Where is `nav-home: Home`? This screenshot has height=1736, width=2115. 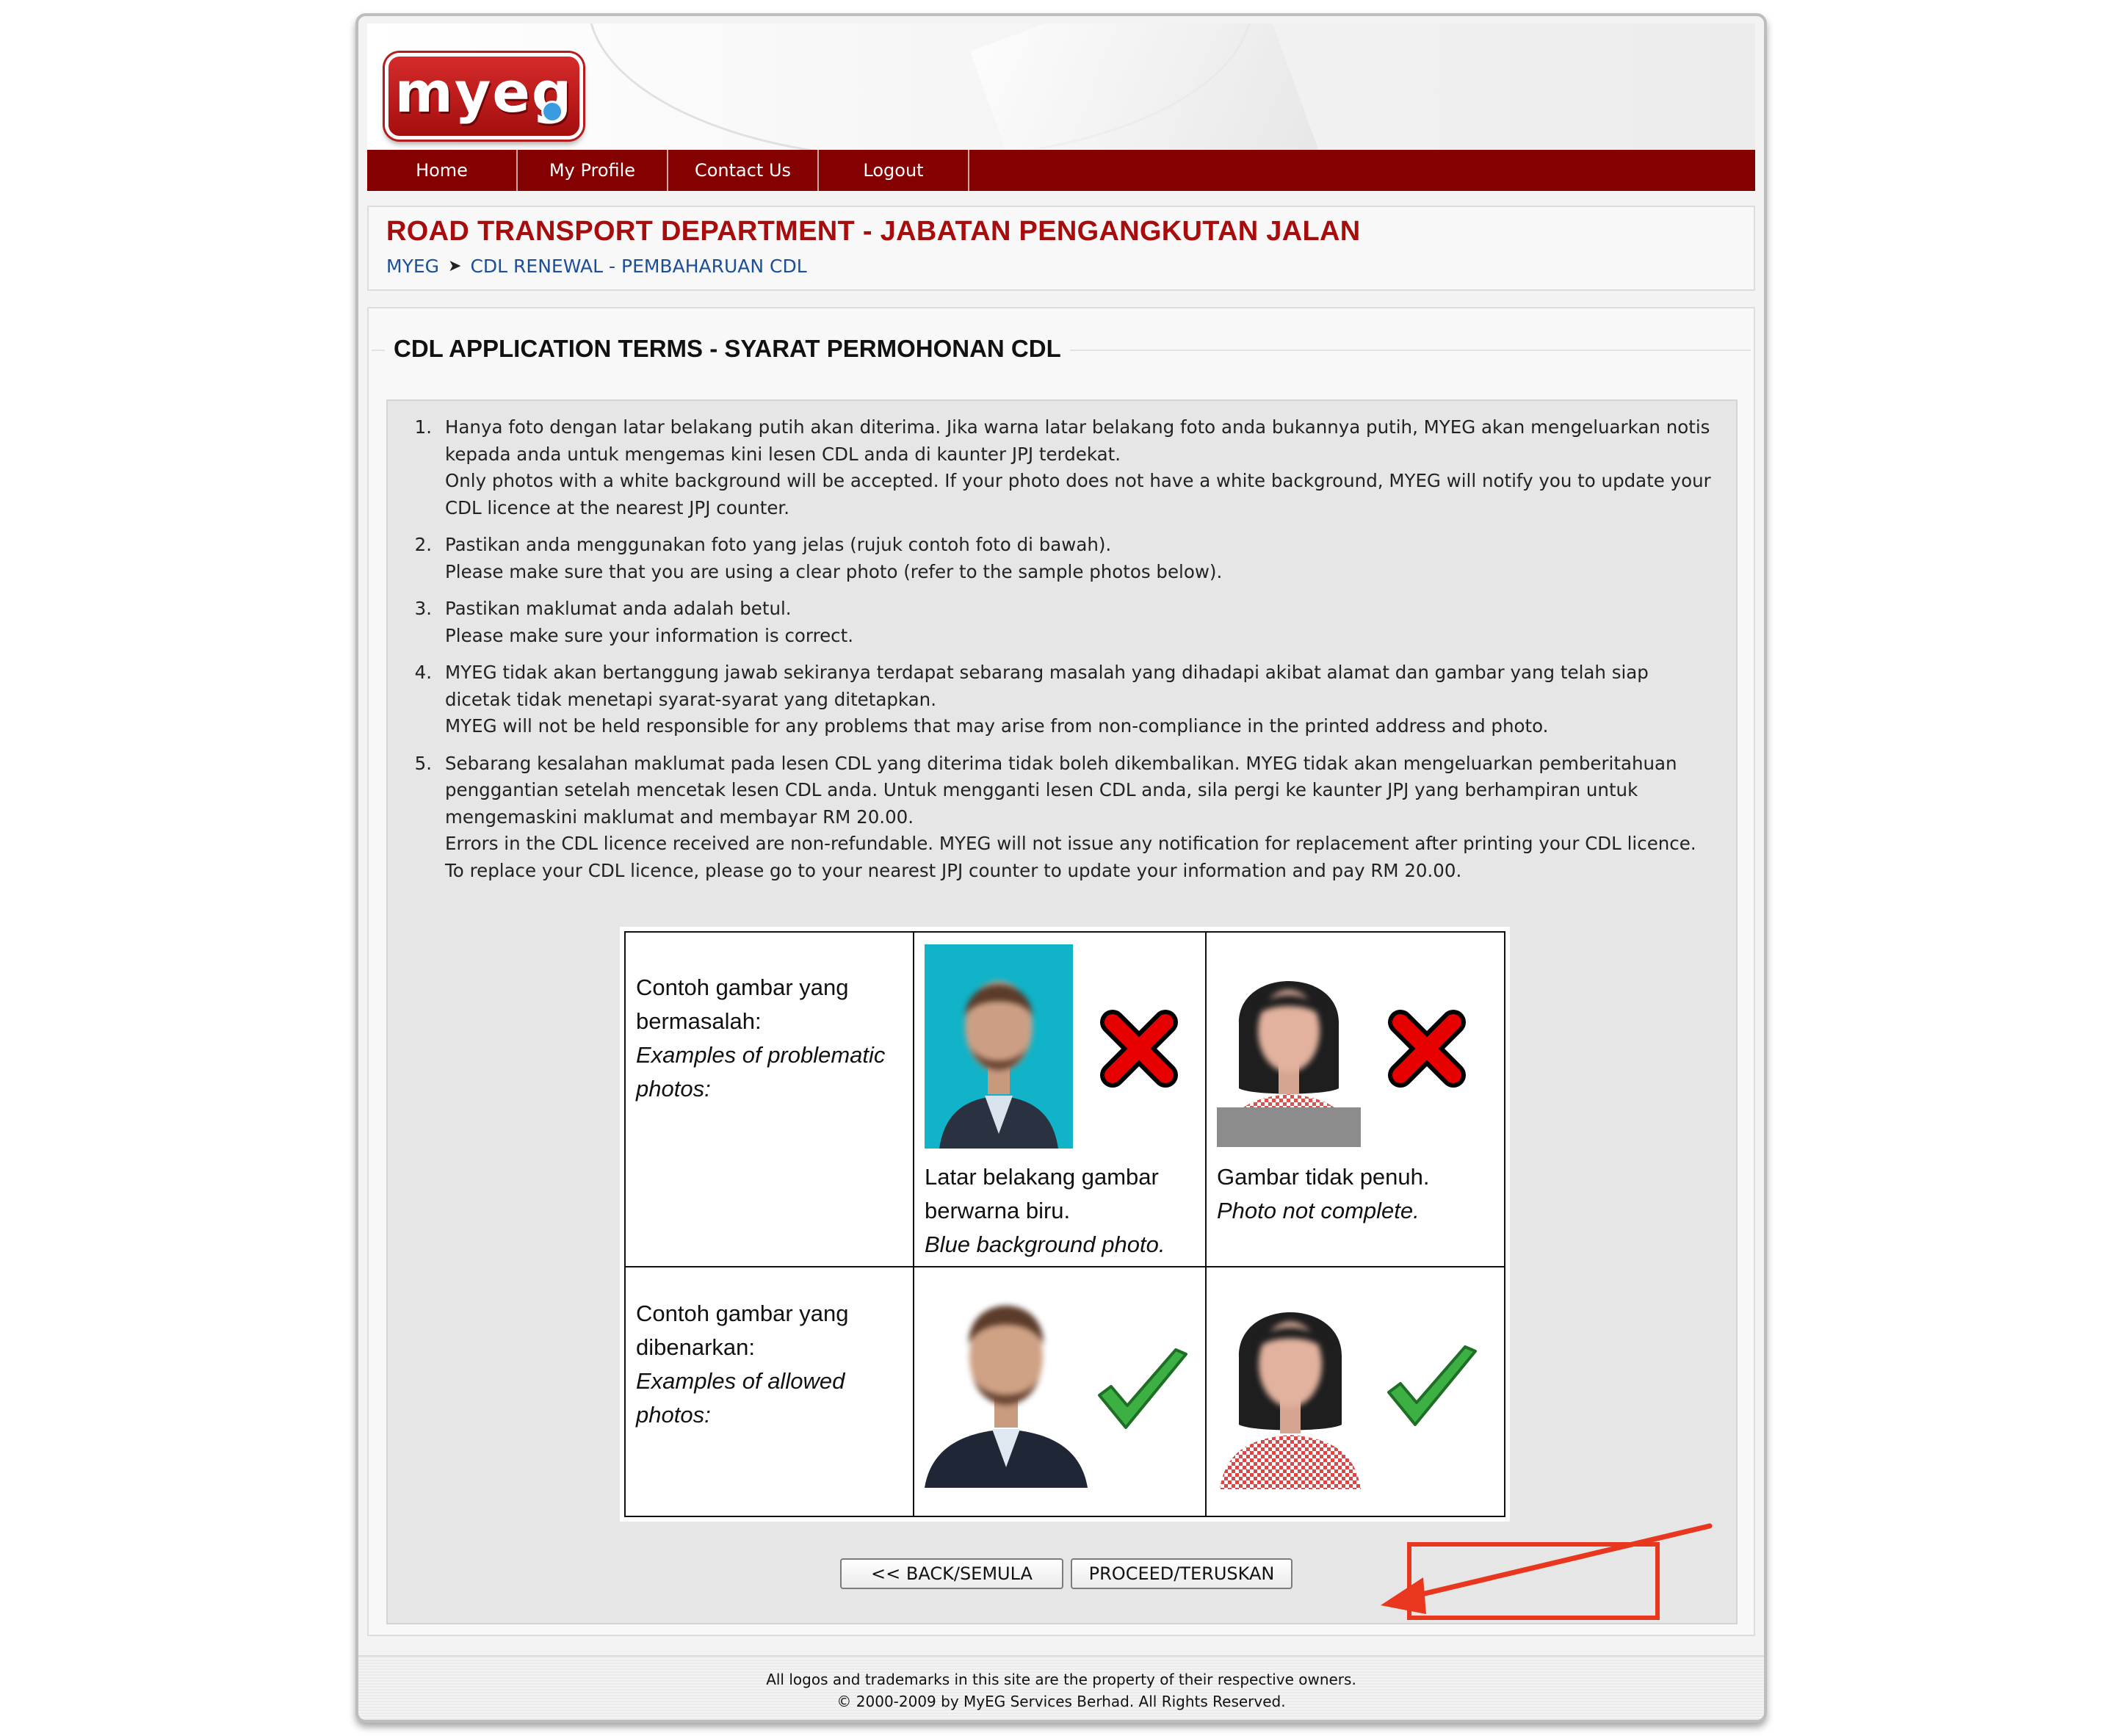
nav-home: Home is located at coordinates (442, 170).